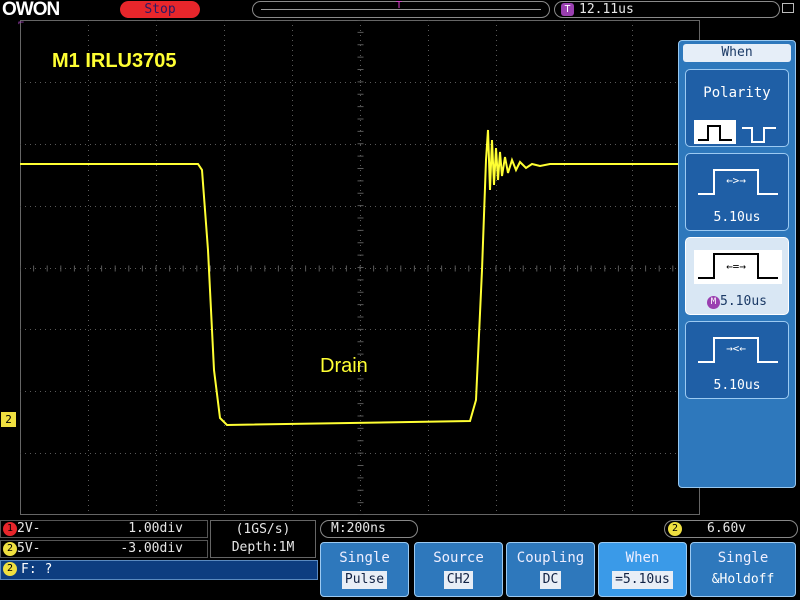 The width and height of the screenshot is (800, 600). What do you see at coordinates (364, 580) in the screenshot?
I see `trigger-type-value: Pulse` at bounding box center [364, 580].